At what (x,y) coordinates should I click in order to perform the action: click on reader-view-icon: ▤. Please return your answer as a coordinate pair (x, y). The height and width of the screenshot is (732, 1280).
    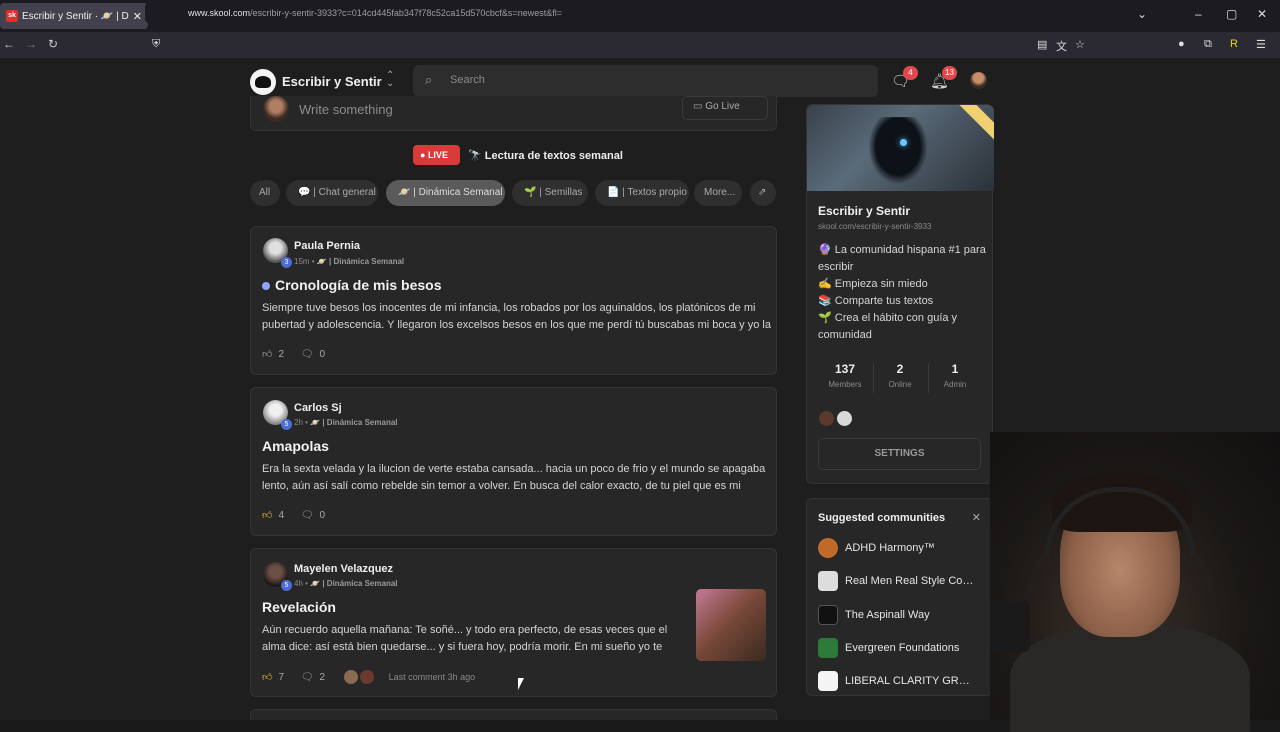
    Looking at the image, I should click on (1042, 44).